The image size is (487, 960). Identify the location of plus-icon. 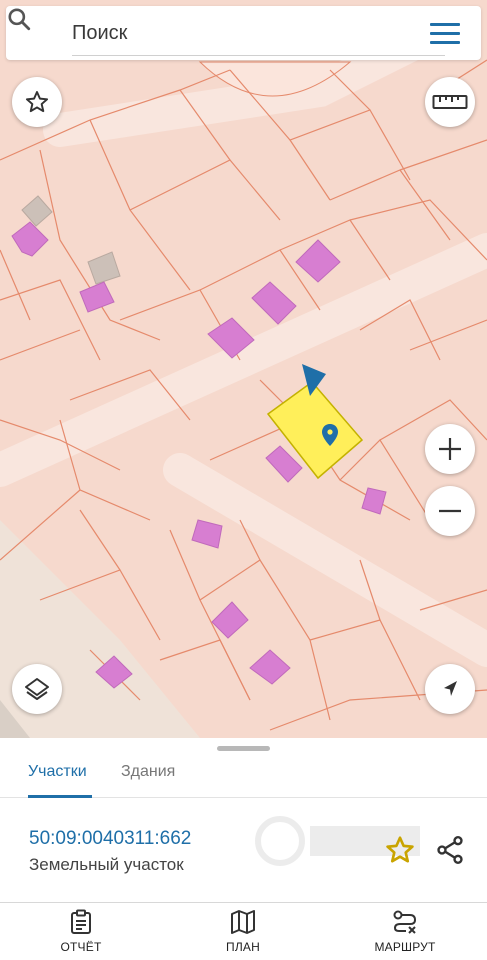
(450, 449).